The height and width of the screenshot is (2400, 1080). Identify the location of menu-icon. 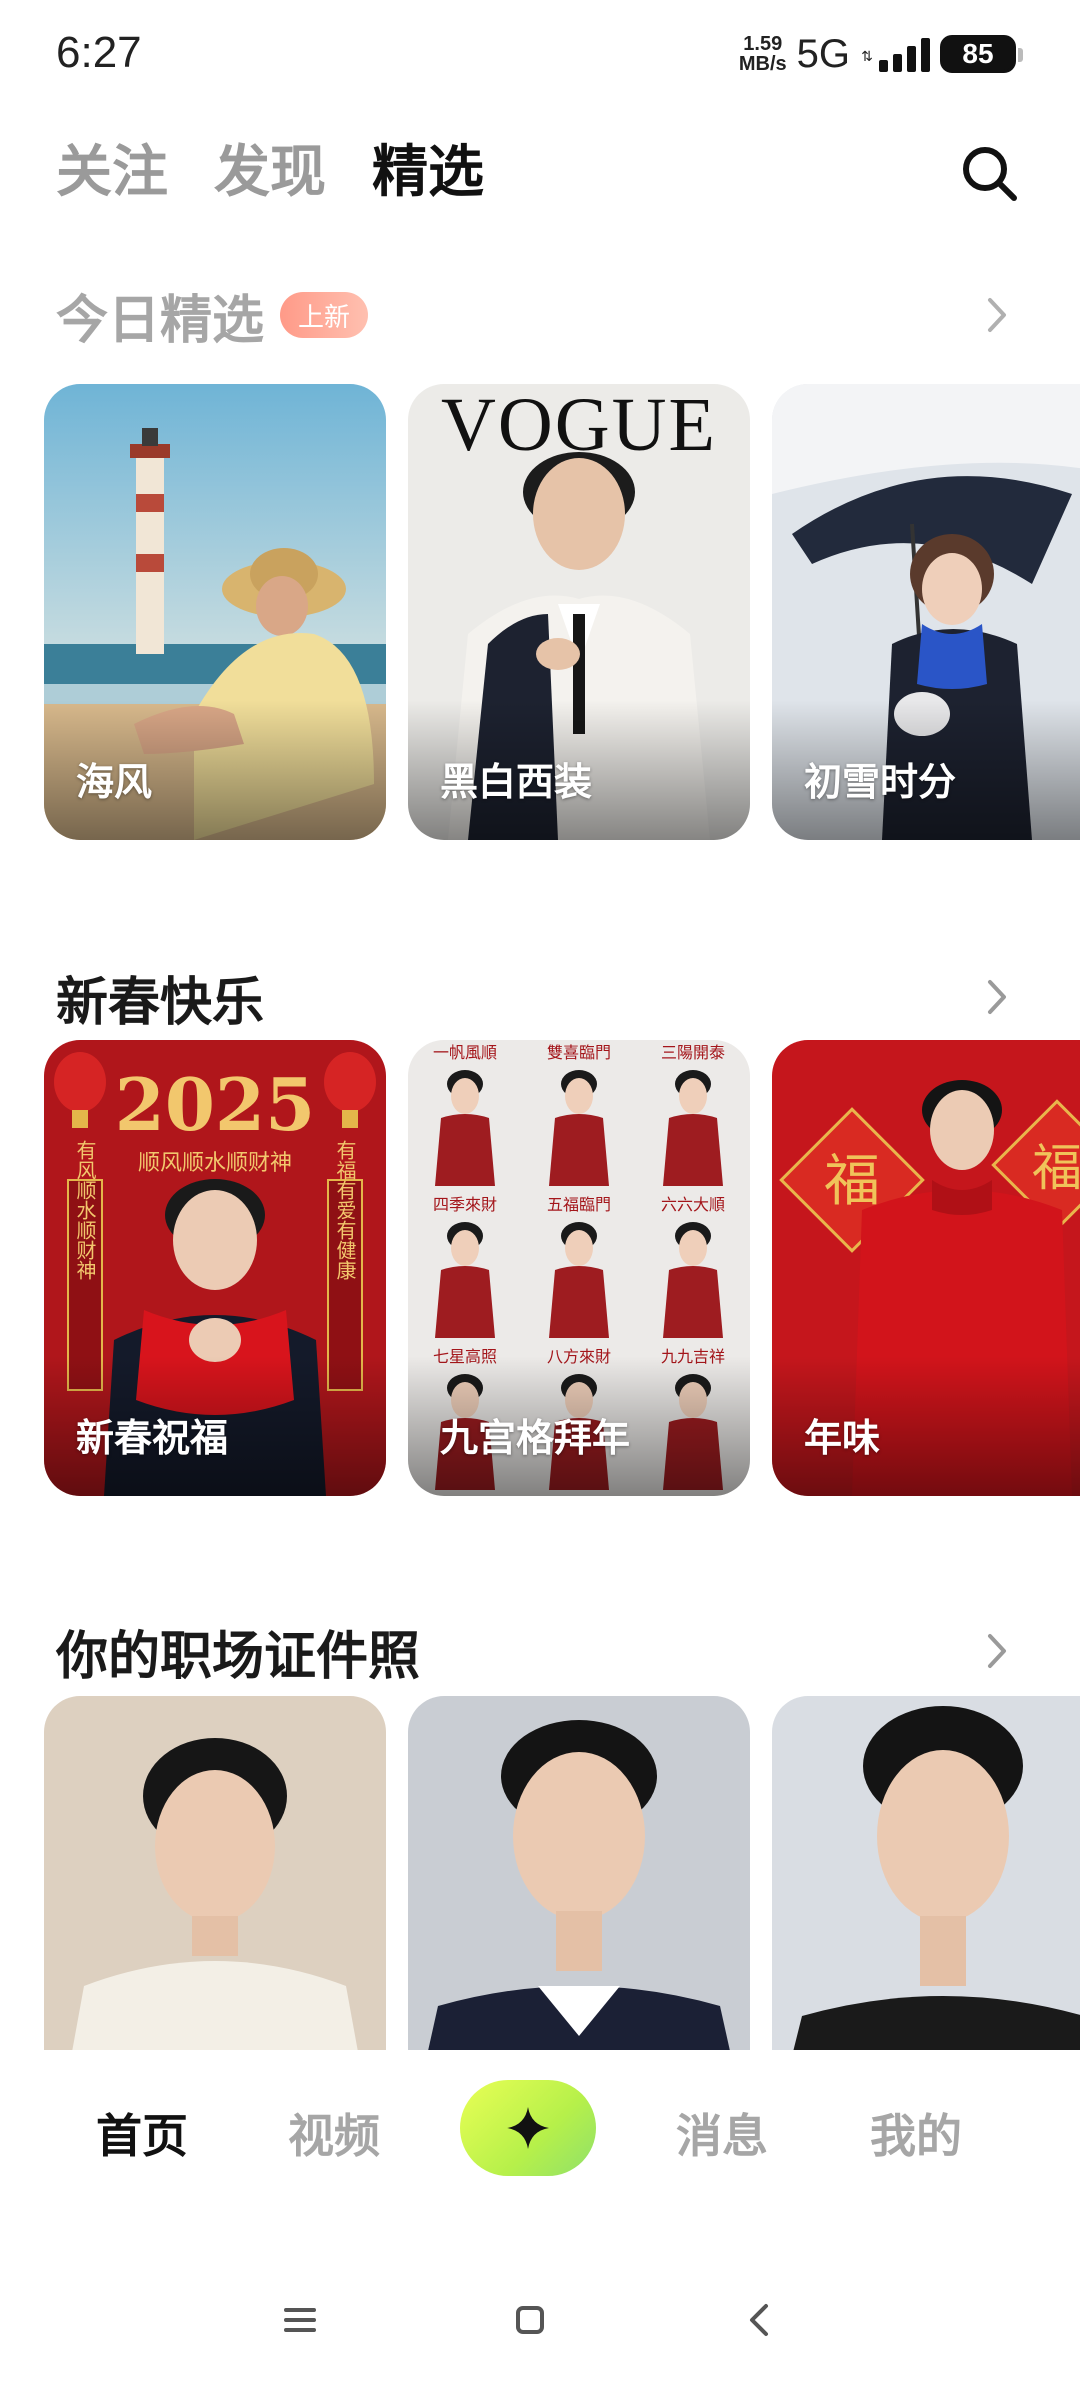
(300, 2320).